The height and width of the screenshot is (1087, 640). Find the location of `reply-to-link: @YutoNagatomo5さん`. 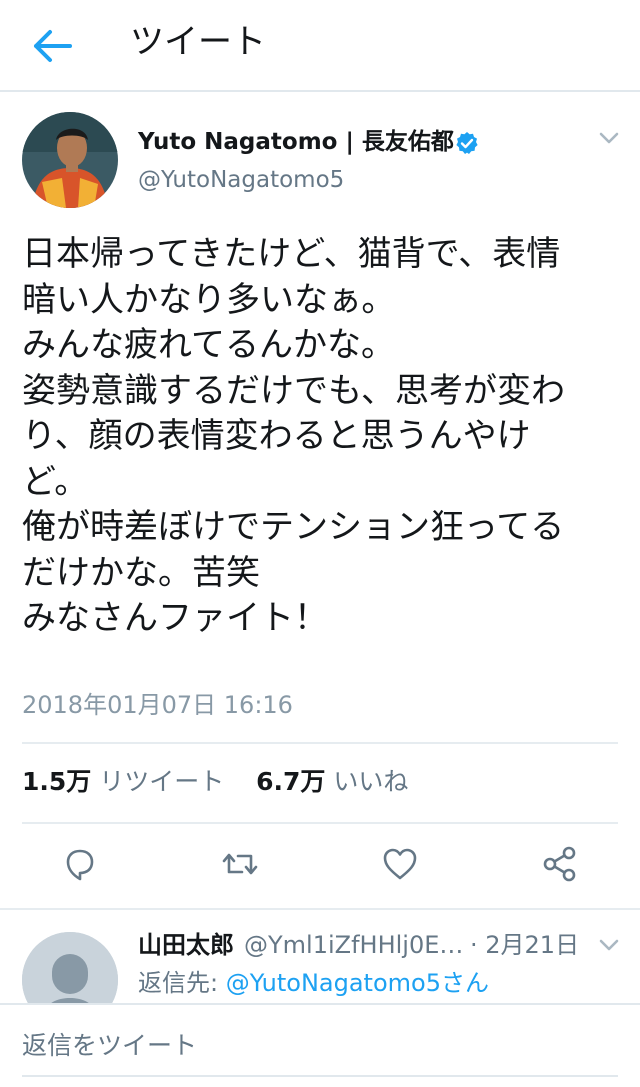

reply-to-link: @YutoNagatomo5さん is located at coordinates (357, 983).